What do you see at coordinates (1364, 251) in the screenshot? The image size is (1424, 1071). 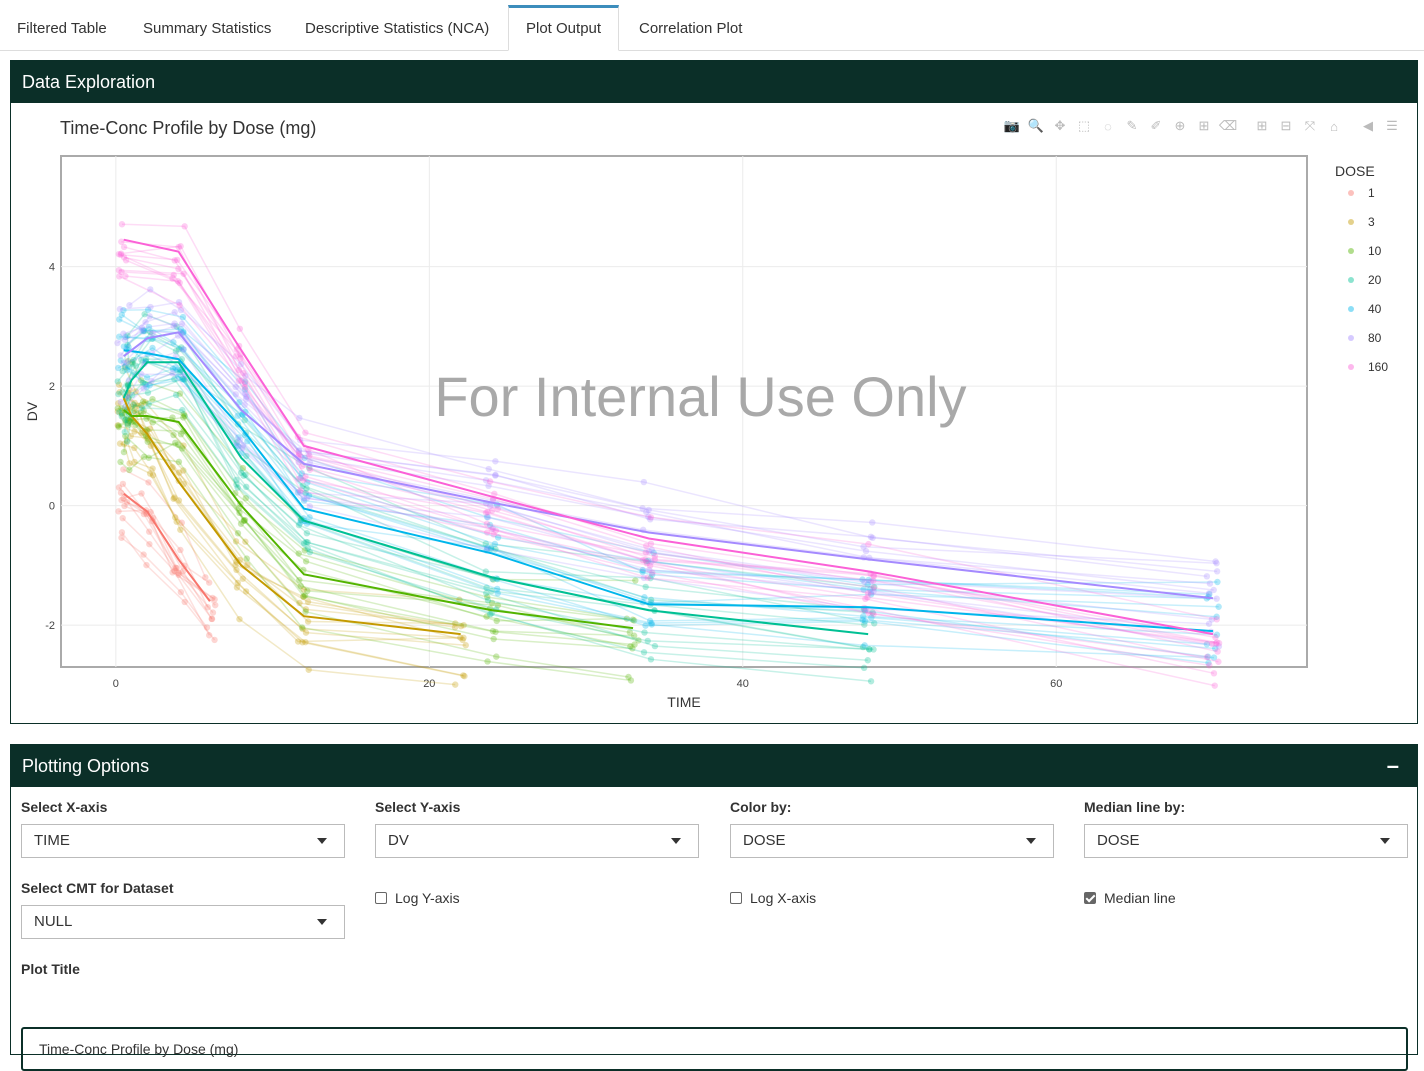 I see `legend-item: 10` at bounding box center [1364, 251].